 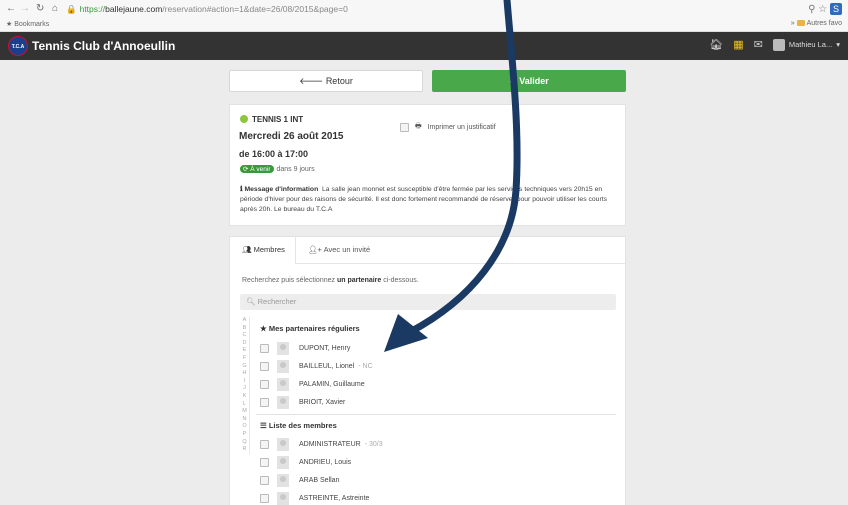 What do you see at coordinates (373, 444) in the screenshot?
I see `member-ranking: - 30/3` at bounding box center [373, 444].